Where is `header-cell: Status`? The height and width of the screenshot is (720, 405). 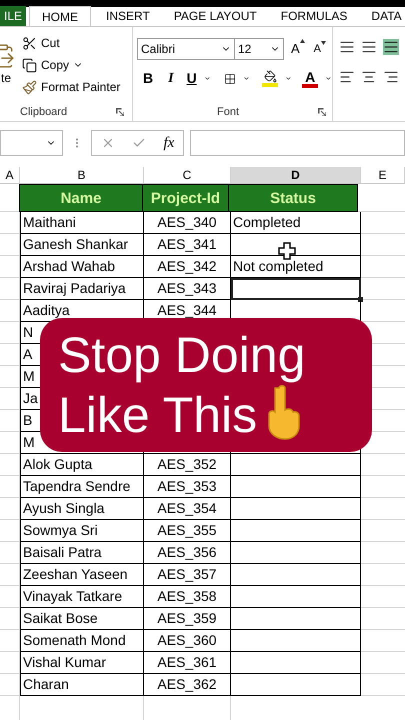 header-cell: Status is located at coordinates (293, 198).